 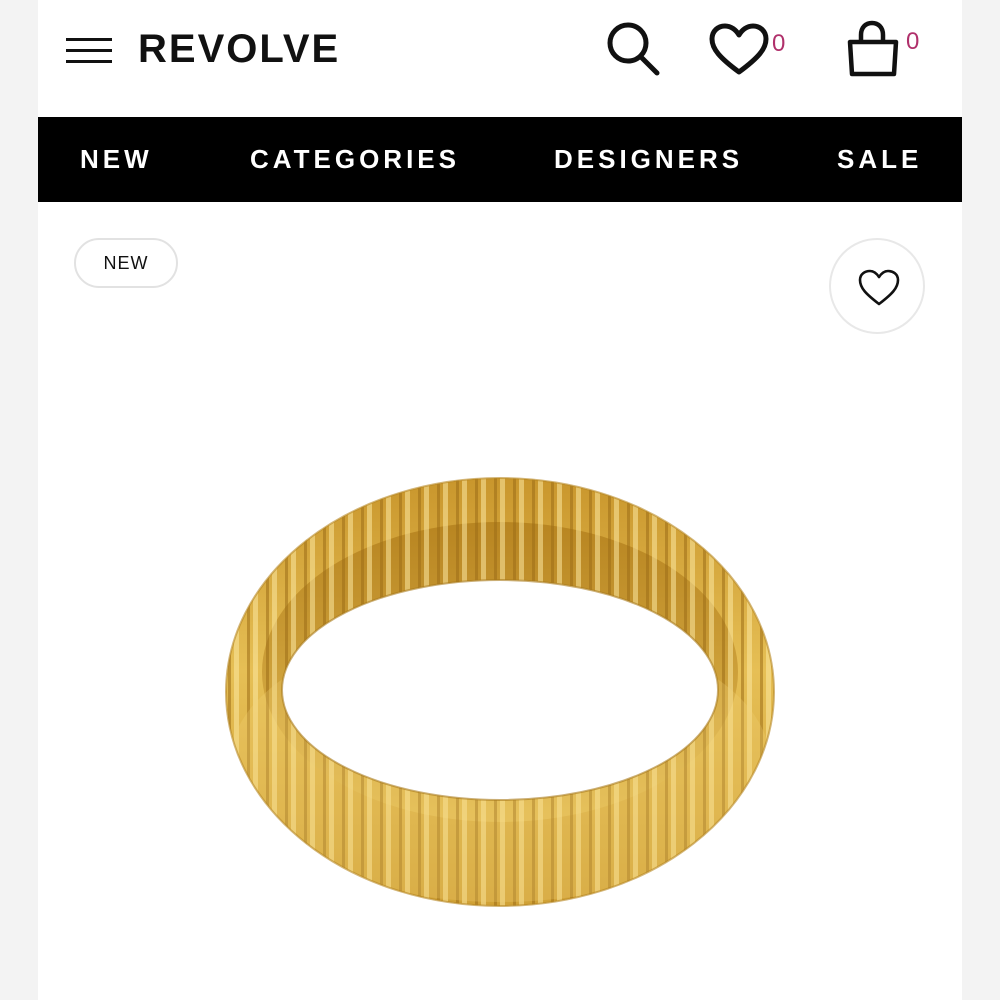 I want to click on search-button, so click(x=633, y=49).